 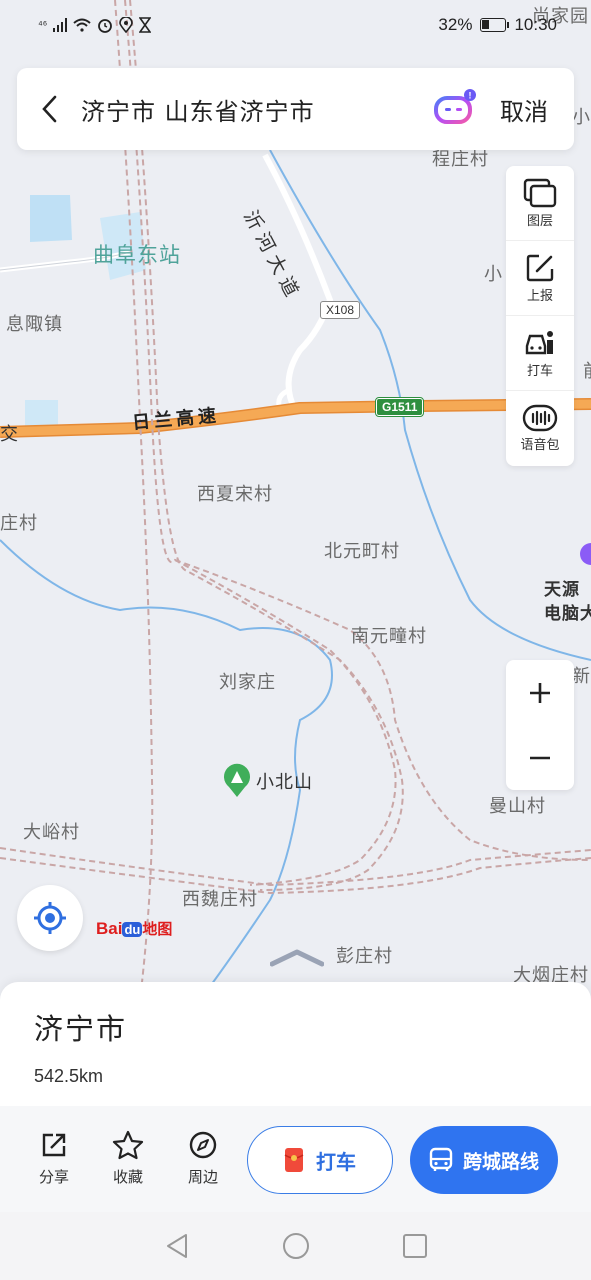 What do you see at coordinates (535, 24) in the screenshot?
I see `clock: 10:30` at bounding box center [535, 24].